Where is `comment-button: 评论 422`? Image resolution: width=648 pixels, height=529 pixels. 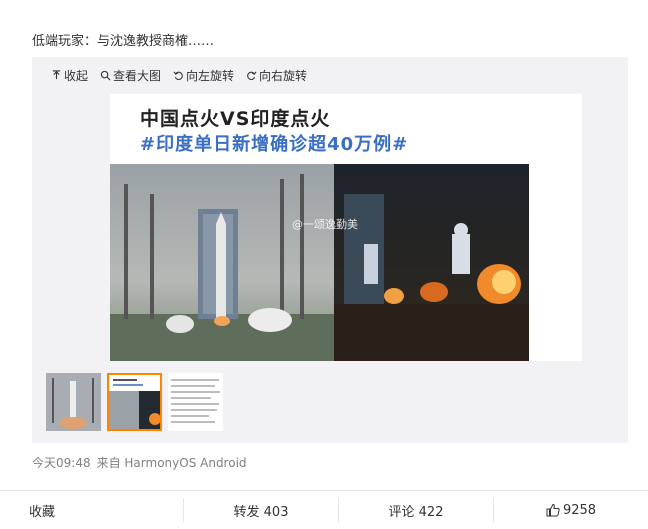 comment-button: 评论 422 is located at coordinates (415, 510).